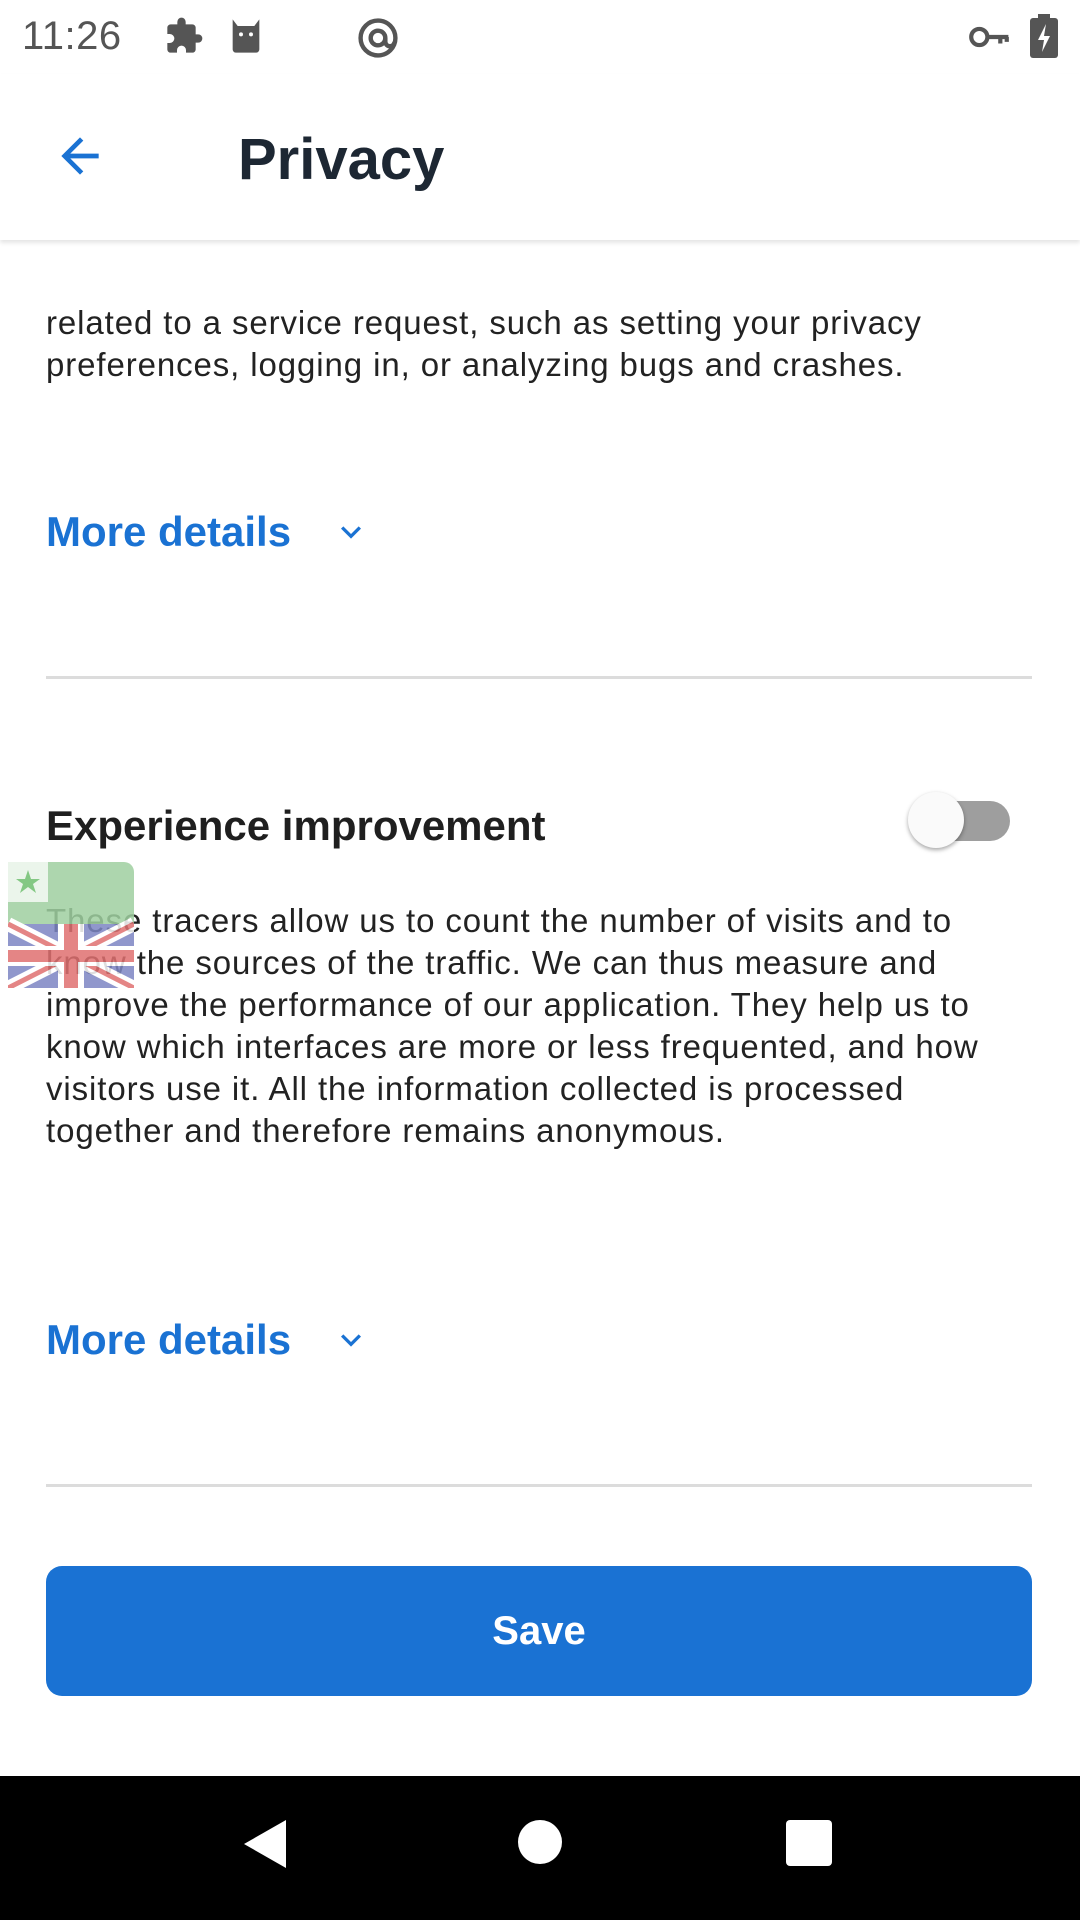 Image resolution: width=1080 pixels, height=1920 pixels. Describe the element at coordinates (540, 37) in the screenshot. I see `status-bar: 11:26` at that location.